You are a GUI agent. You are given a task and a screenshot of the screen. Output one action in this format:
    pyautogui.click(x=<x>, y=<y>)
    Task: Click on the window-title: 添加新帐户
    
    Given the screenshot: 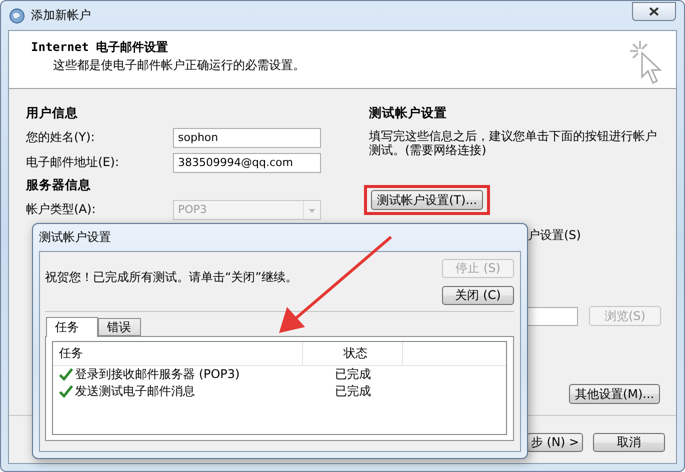 What is the action you would take?
    pyautogui.click(x=61, y=15)
    